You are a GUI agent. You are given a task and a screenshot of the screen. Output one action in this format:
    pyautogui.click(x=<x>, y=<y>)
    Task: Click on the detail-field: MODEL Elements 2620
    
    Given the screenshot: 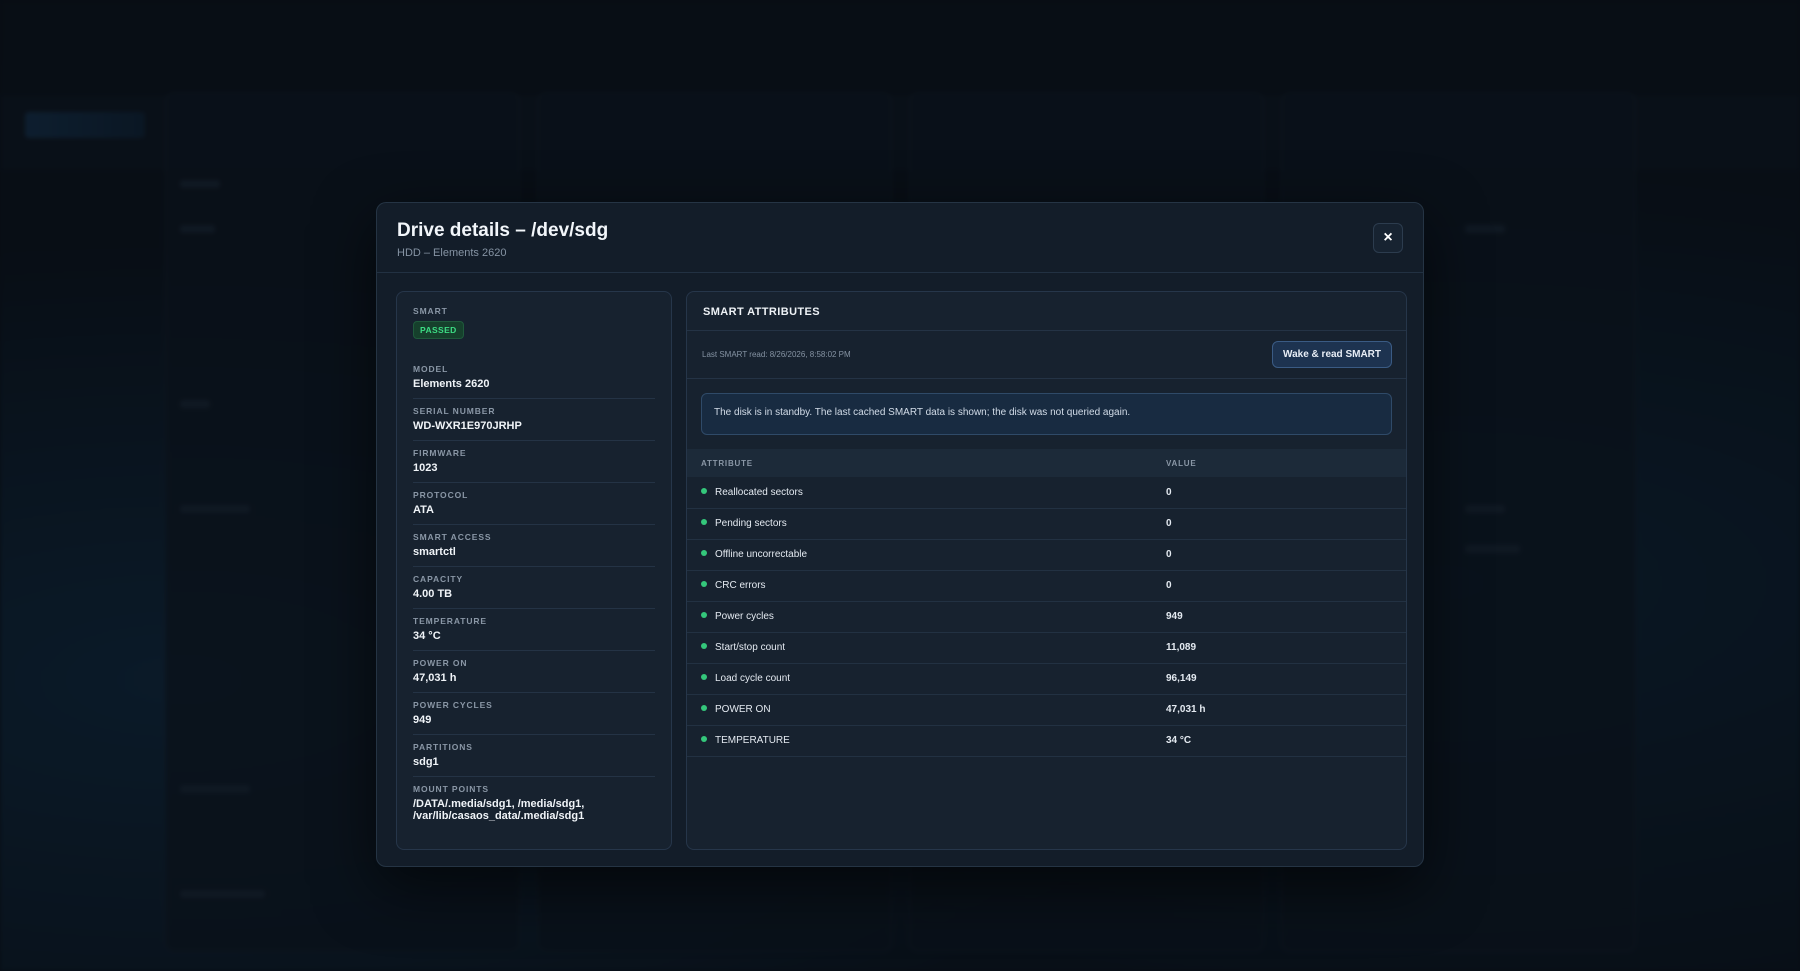 What is the action you would take?
    pyautogui.click(x=534, y=378)
    